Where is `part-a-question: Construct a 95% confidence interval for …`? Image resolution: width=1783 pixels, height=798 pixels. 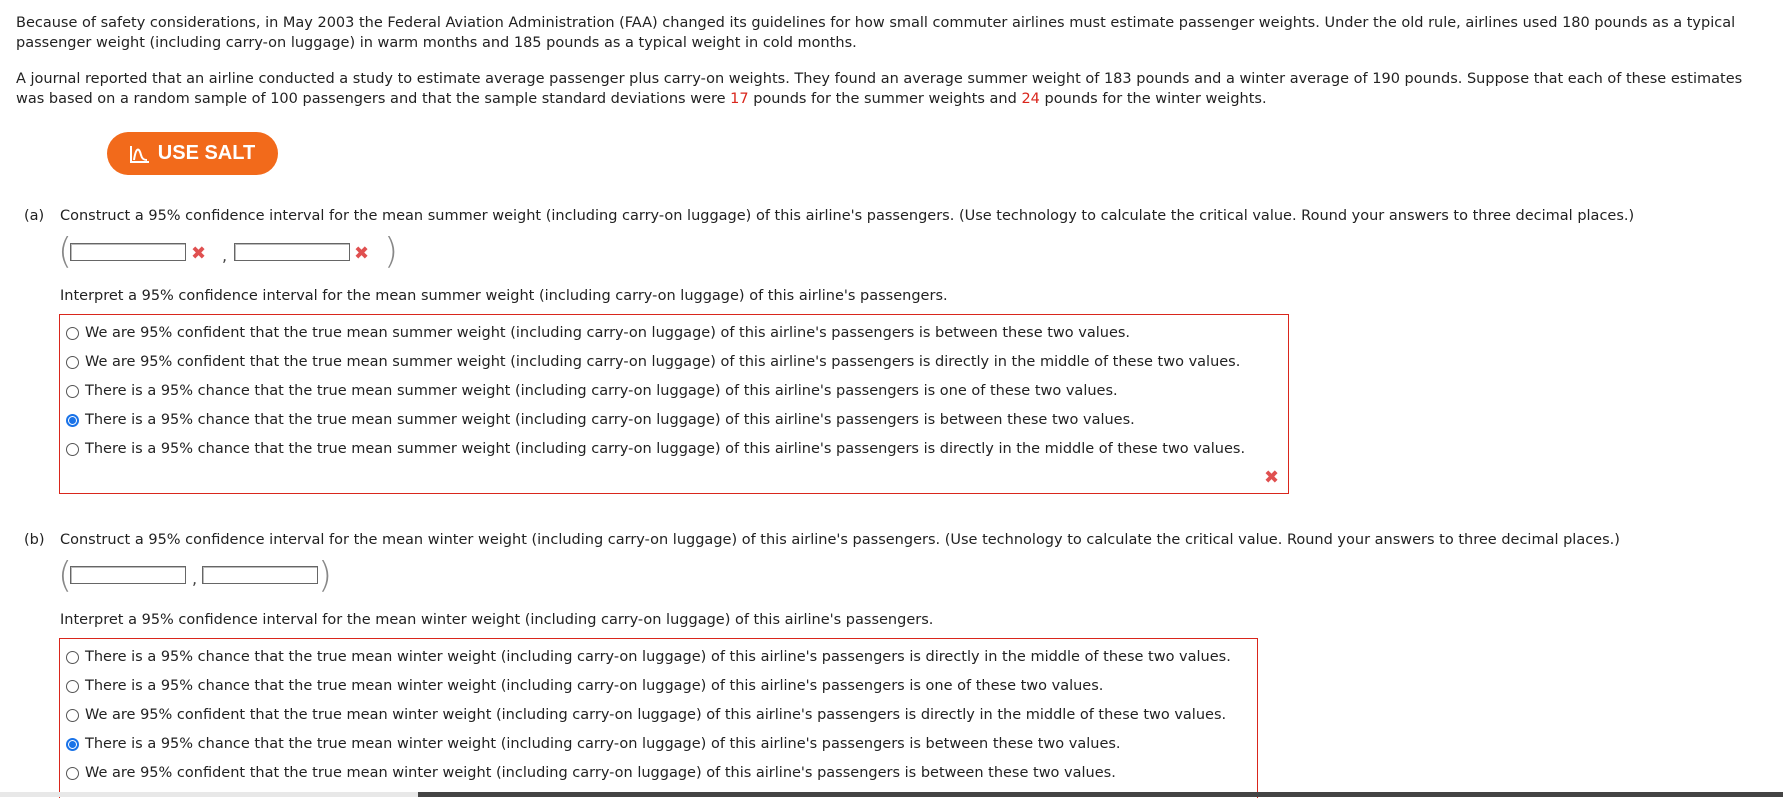 part-a-question: Construct a 95% confidence interval for … is located at coordinates (847, 216).